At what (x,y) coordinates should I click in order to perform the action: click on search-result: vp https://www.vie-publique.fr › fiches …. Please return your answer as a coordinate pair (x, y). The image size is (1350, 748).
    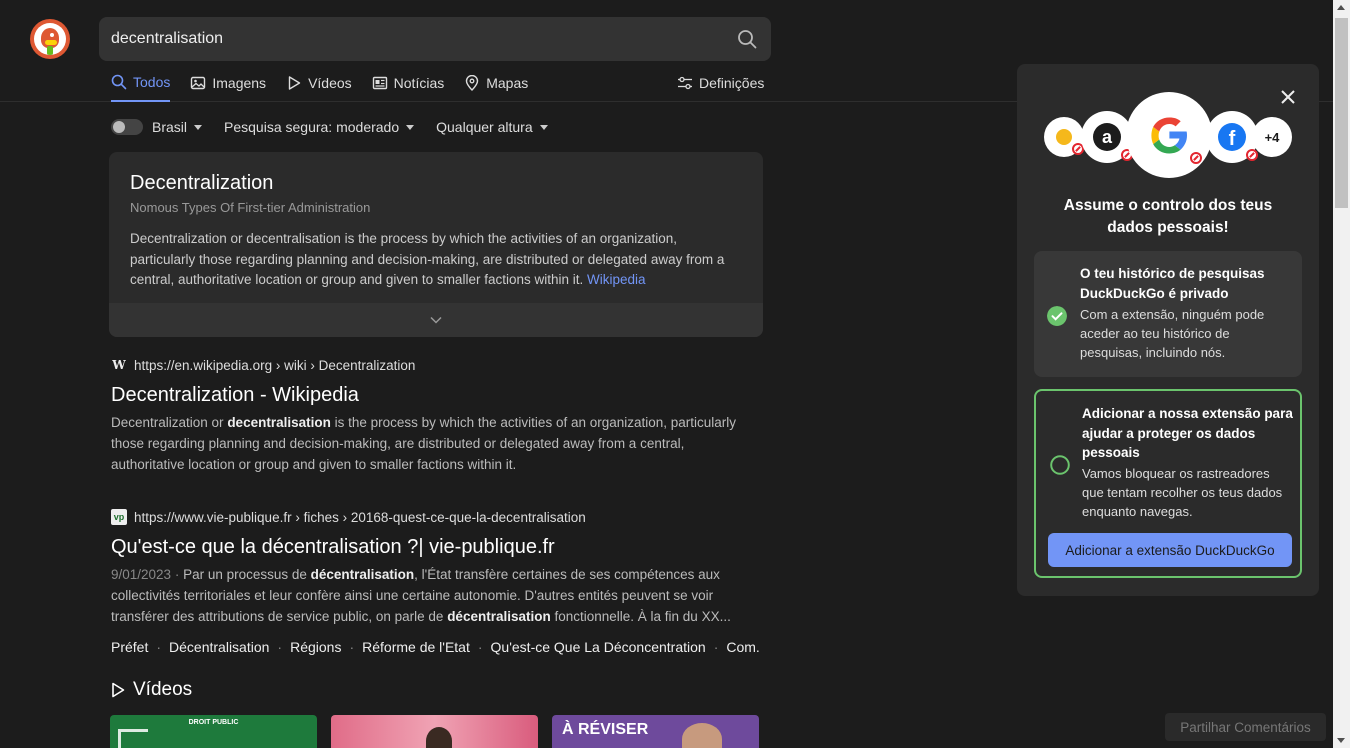
    Looking at the image, I should click on (436, 581).